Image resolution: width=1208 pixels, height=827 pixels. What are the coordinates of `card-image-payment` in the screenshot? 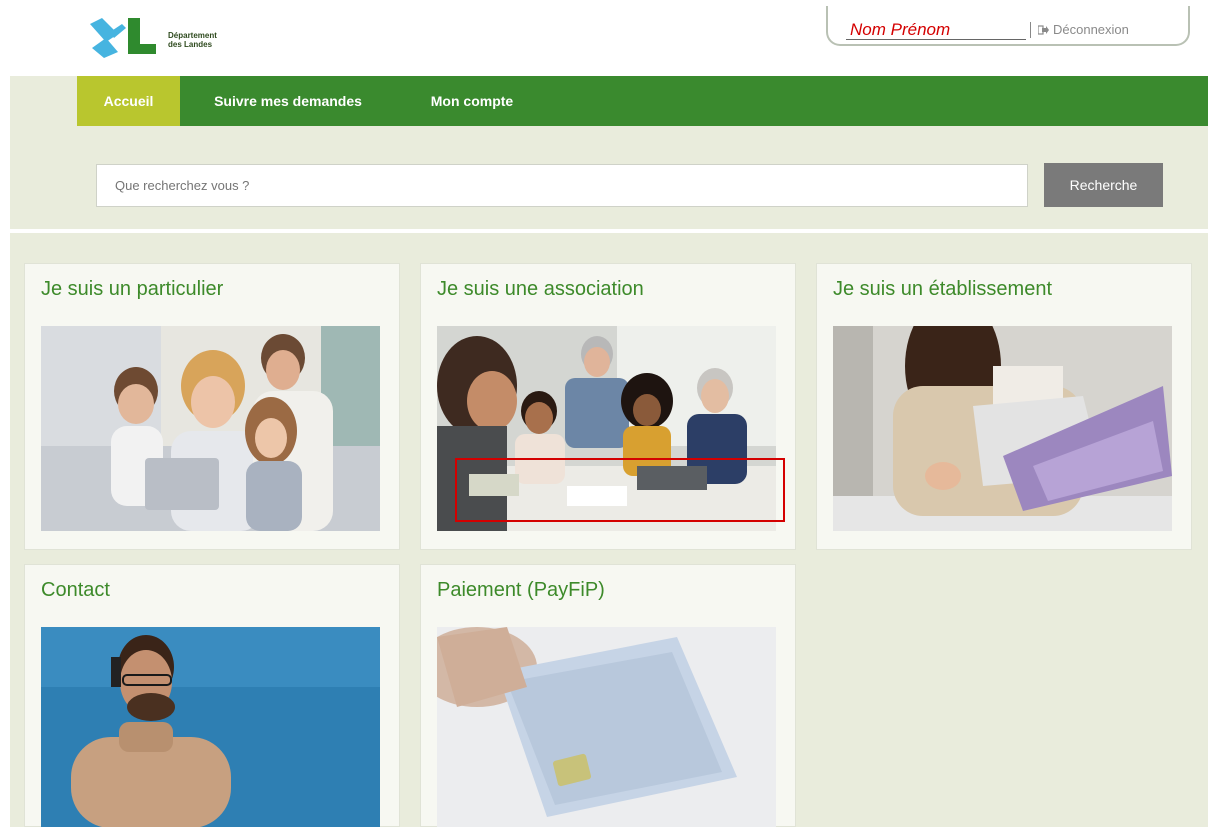 It's located at (606, 727).